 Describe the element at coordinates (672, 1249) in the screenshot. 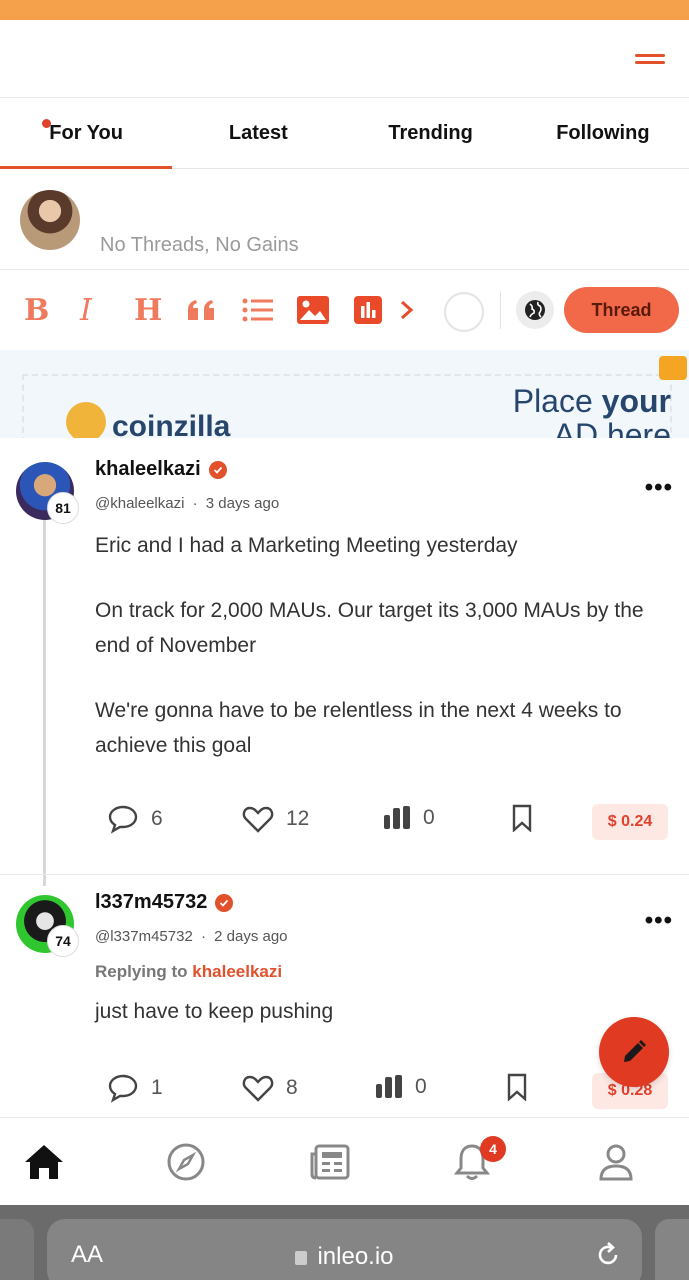

I see `browser-next-tab` at that location.